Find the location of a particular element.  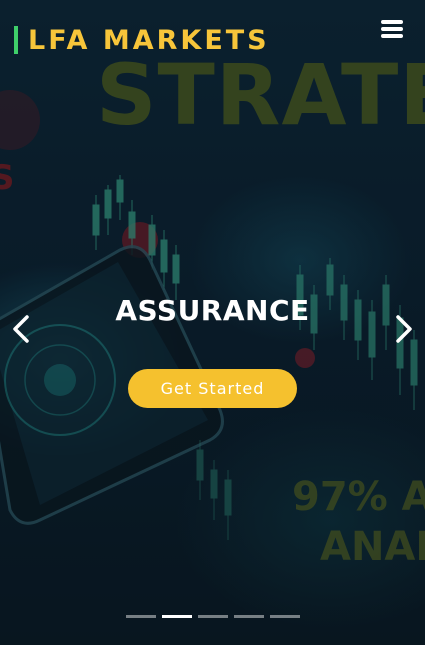

brand-name: LFA MARKETS is located at coordinates (149, 40).